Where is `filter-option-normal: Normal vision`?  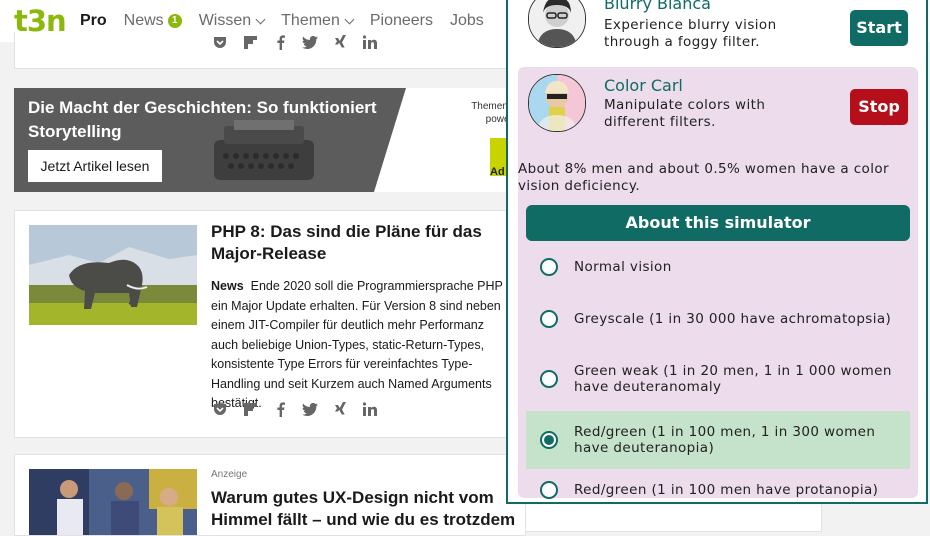
filter-option-normal: Normal vision is located at coordinates (718, 267).